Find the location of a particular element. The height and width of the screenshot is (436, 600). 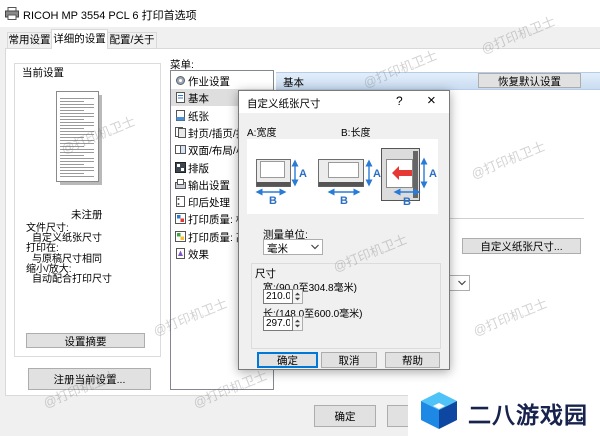

menu-item-label: 印后处理 is located at coordinates (209, 203).